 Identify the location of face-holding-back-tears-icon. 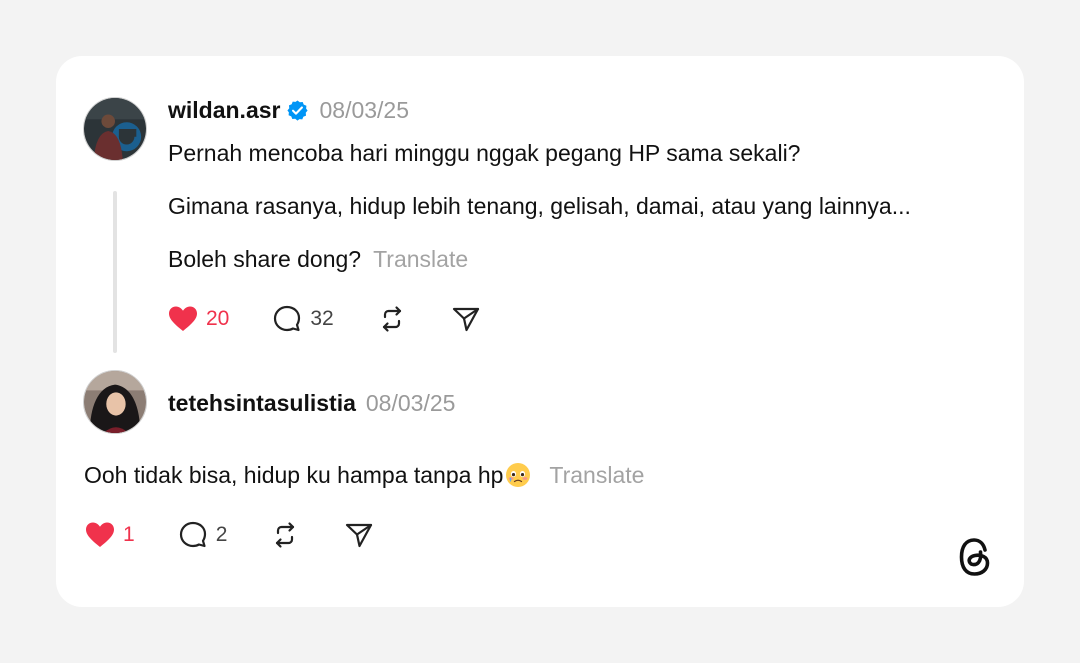
(518, 475).